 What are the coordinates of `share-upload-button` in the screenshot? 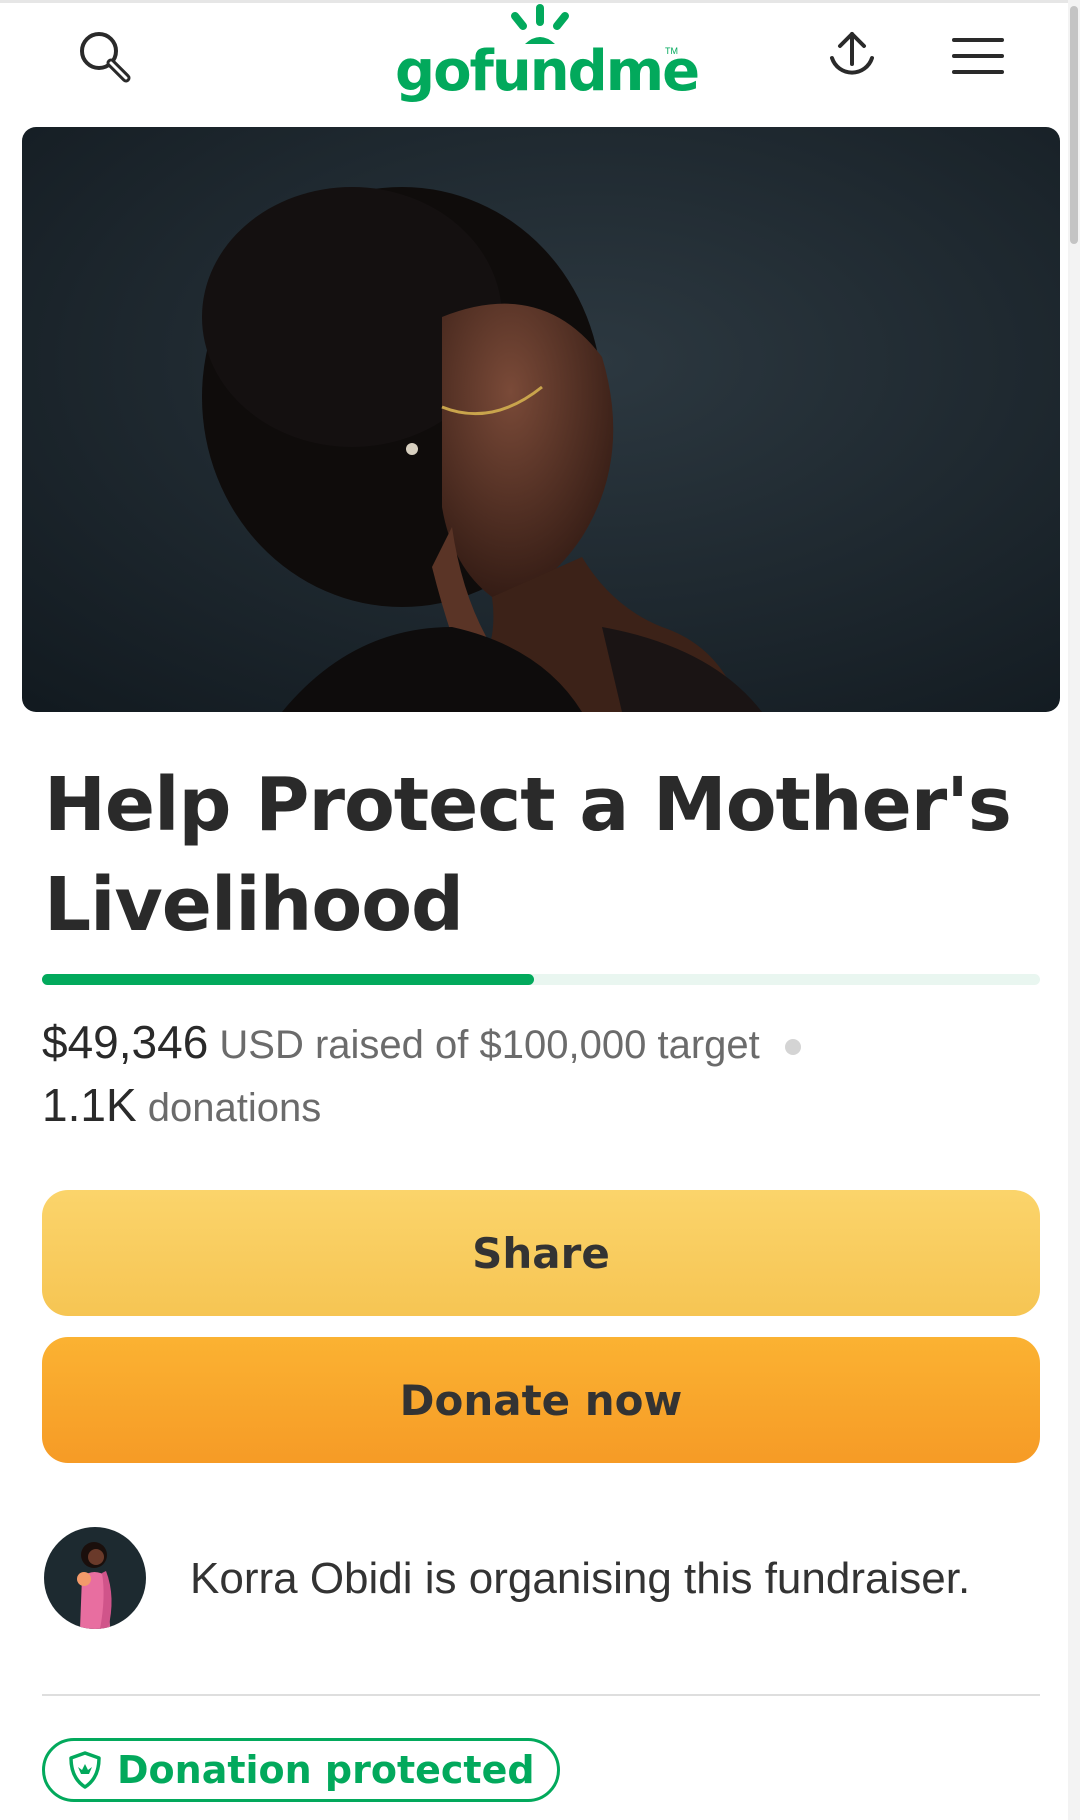 It's located at (852, 56).